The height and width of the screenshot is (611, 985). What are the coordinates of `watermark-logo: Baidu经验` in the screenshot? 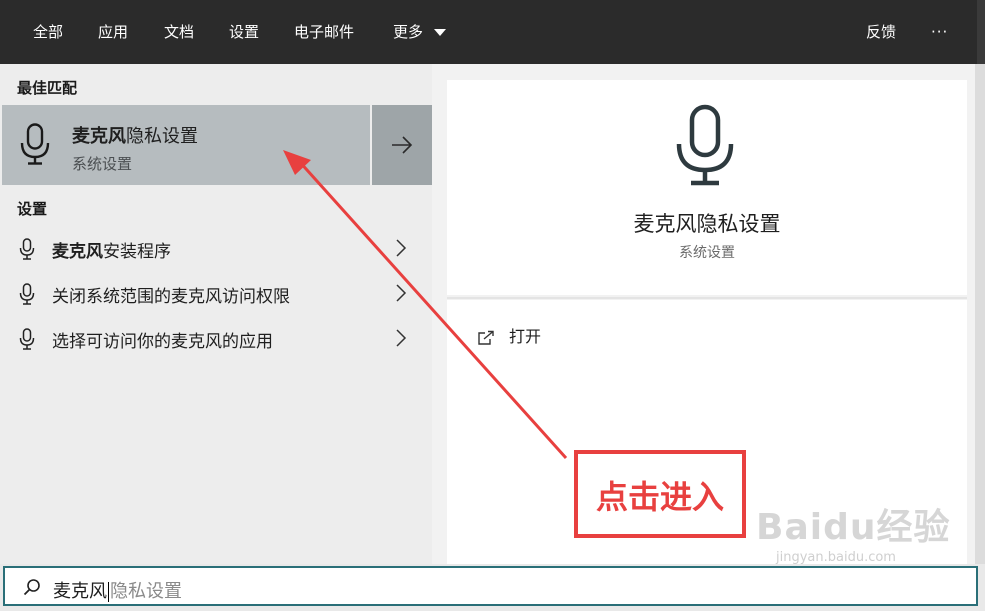 It's located at (853, 527).